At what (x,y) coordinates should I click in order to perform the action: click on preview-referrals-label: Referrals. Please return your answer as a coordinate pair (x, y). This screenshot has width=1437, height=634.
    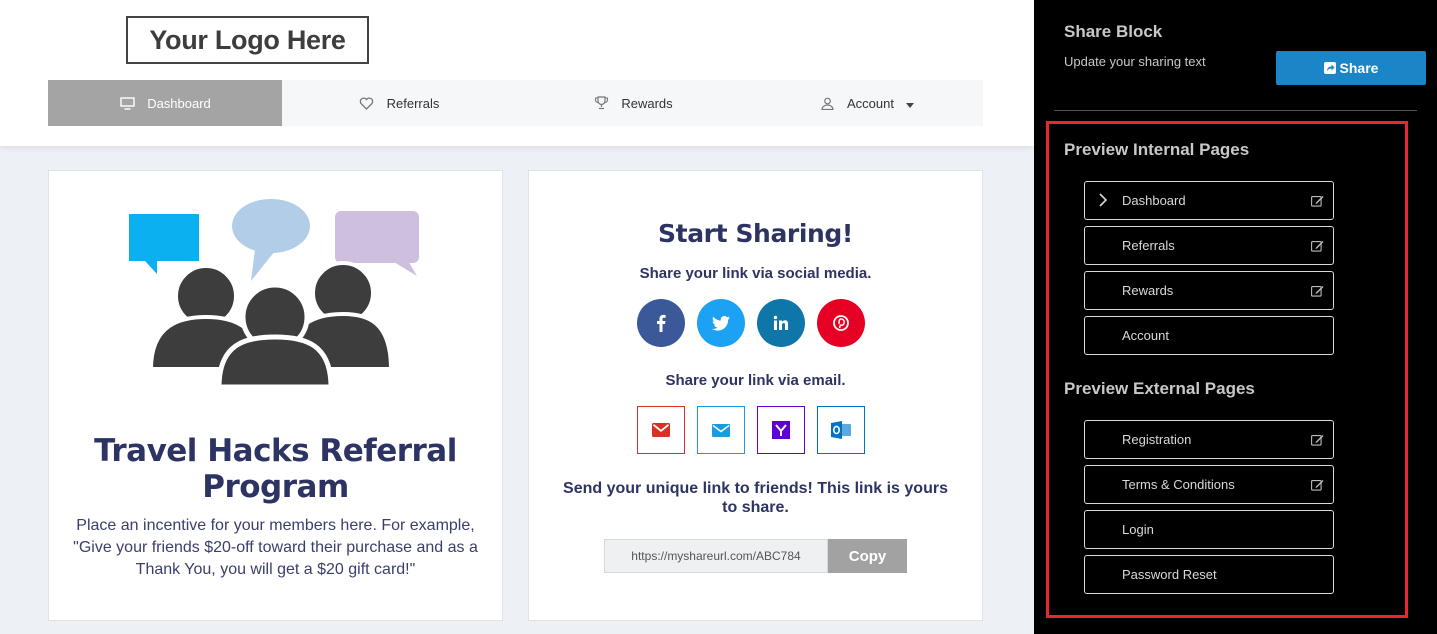
    Looking at the image, I should click on (1148, 245).